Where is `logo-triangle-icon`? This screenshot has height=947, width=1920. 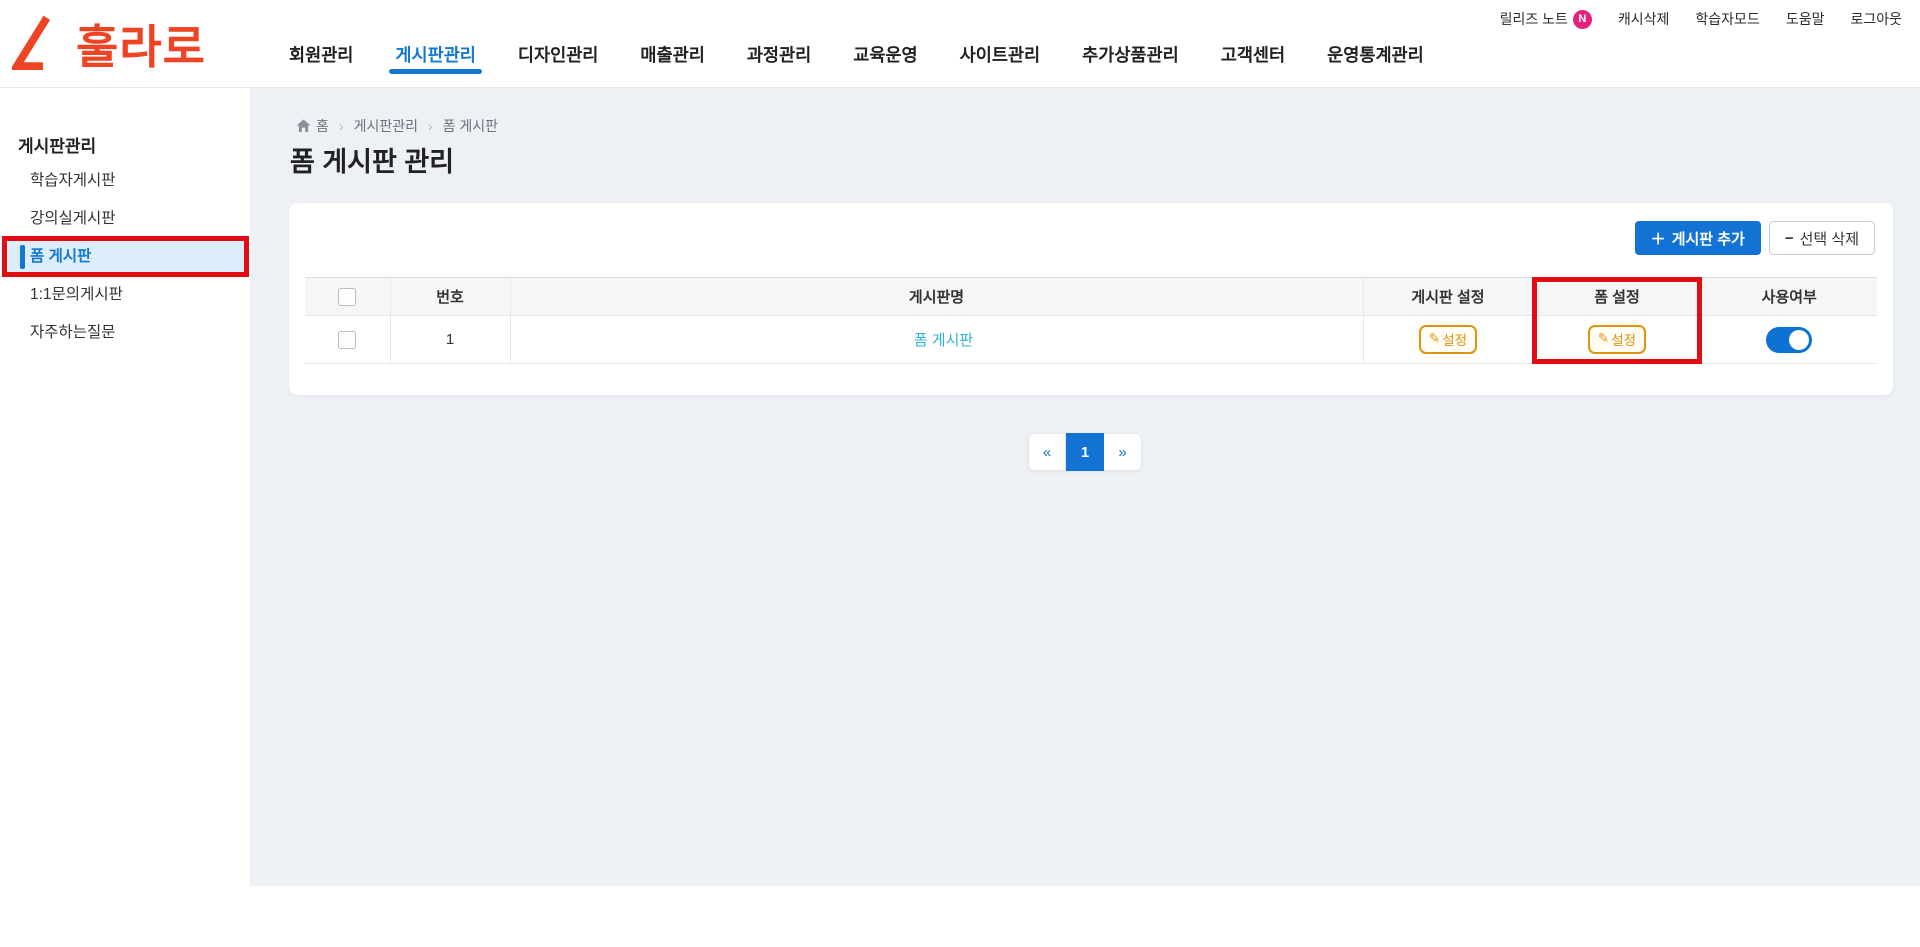 logo-triangle-icon is located at coordinates (39, 44).